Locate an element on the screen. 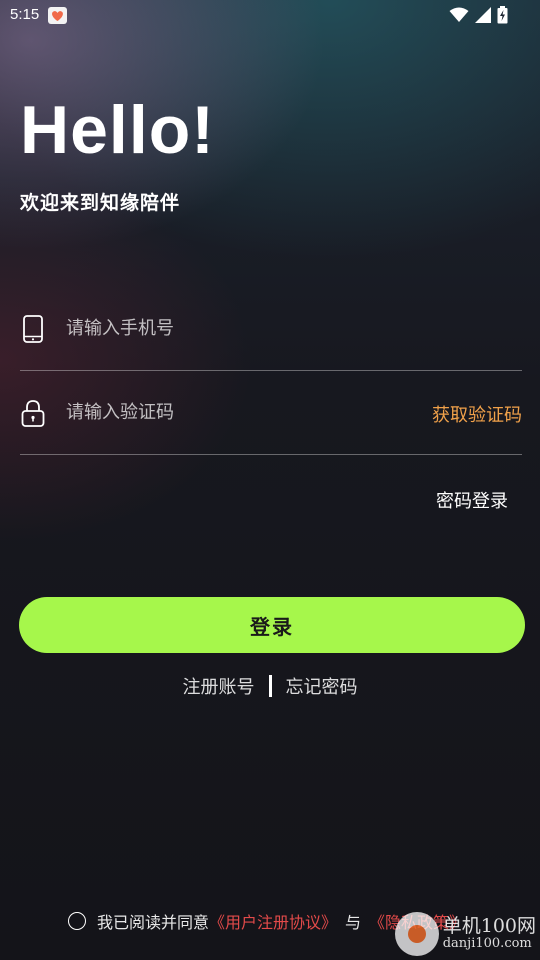 The height and width of the screenshot is (960, 540). watermark-text: 单机100网 danji100.com is located at coordinates (489, 933).